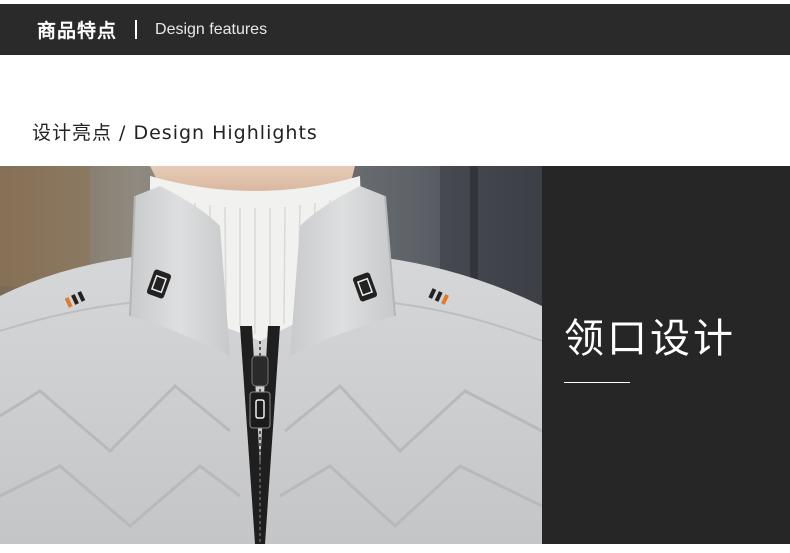  Describe the element at coordinates (136, 29) in the screenshot. I see `header-divider` at that location.